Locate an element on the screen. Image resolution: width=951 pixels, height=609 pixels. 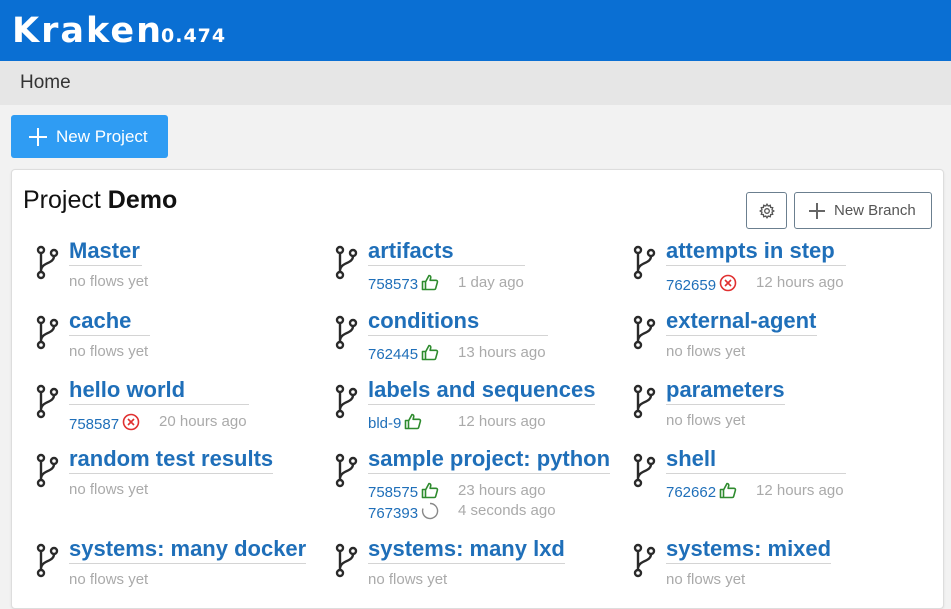
project-settings-button is located at coordinates (766, 210).